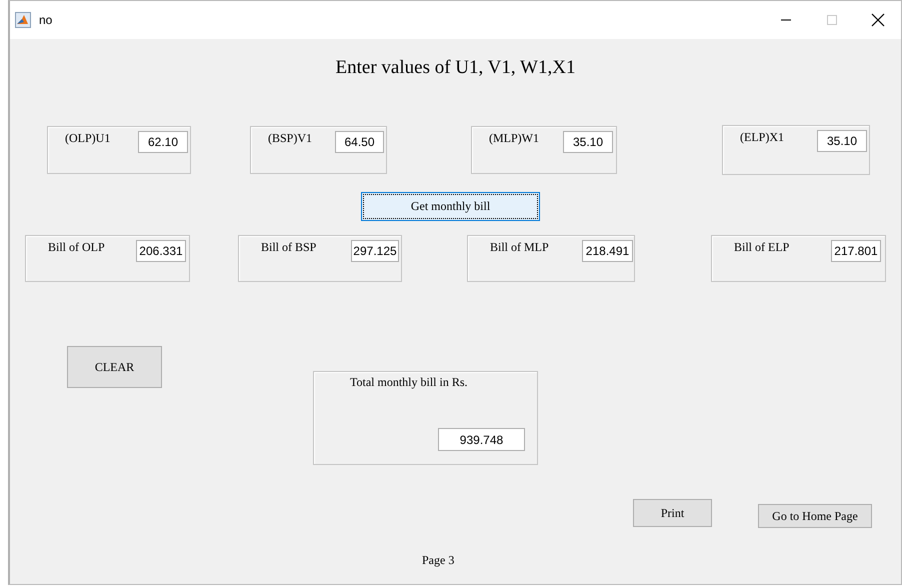 The image size is (902, 587). What do you see at coordinates (438, 560) in the screenshot?
I see `page-label: Page 3` at bounding box center [438, 560].